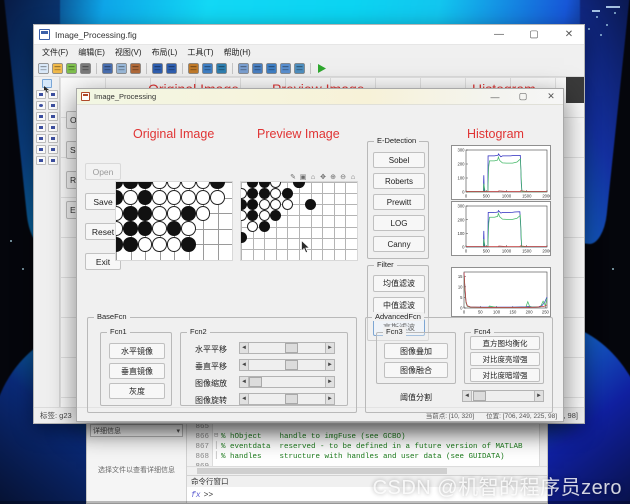  What do you see at coordinates (343, 177) in the screenshot?
I see `zoom-out-icon: ⊖` at bounding box center [343, 177].